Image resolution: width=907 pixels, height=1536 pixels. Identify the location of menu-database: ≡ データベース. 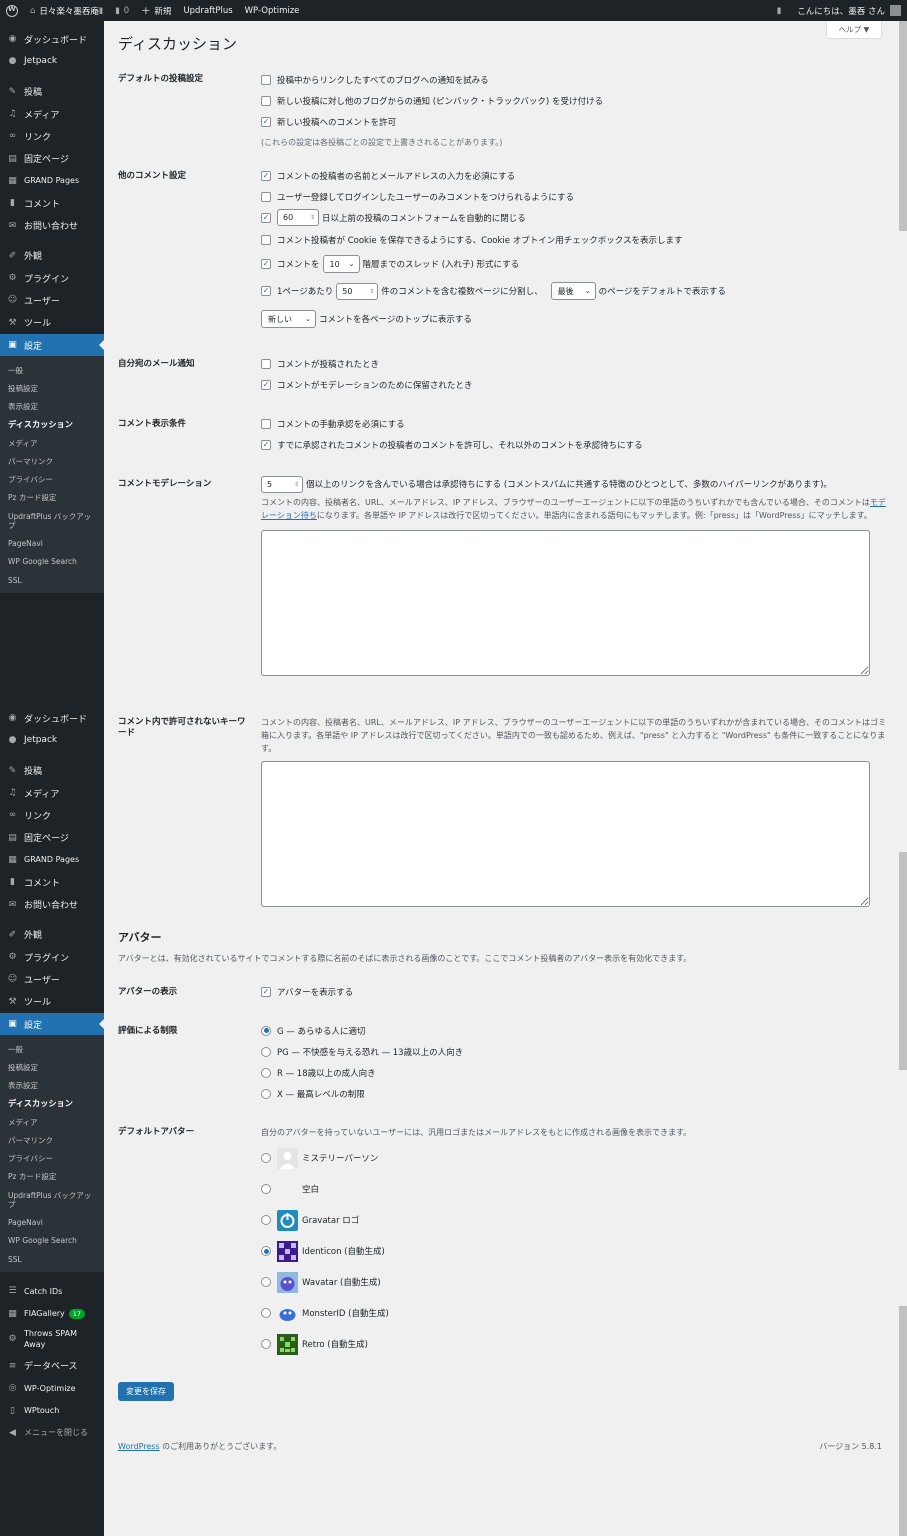
(52, 1366).